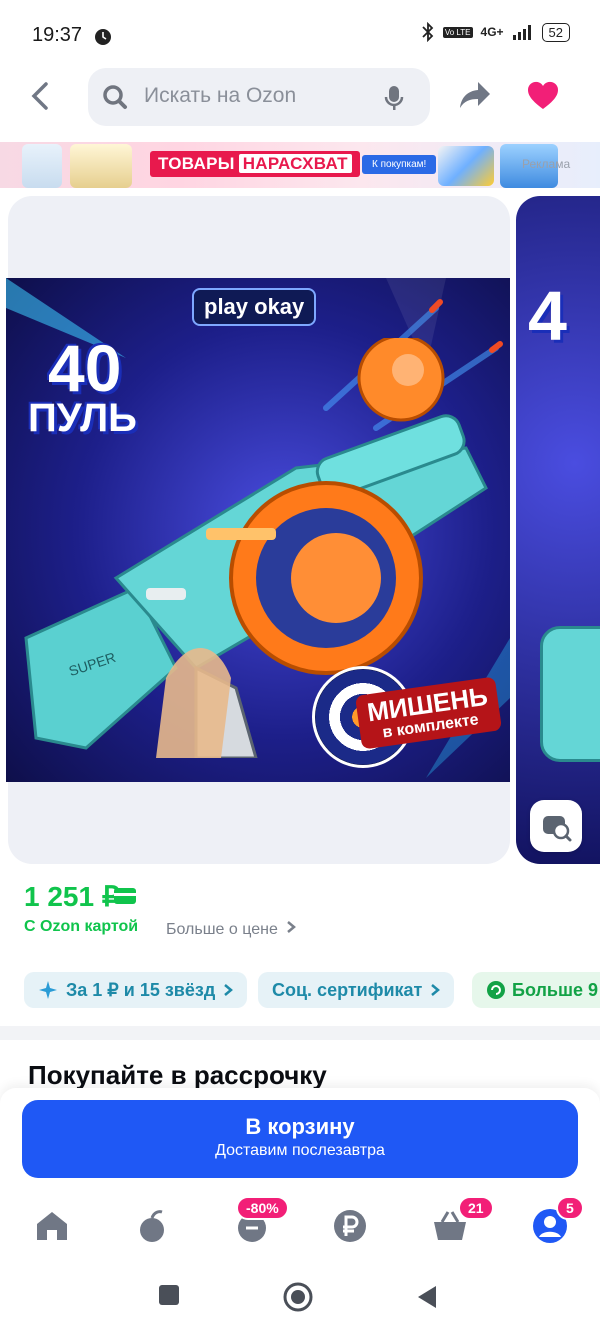 Image resolution: width=600 pixels, height=1334 pixels. I want to click on tab-finance, so click(350, 1226).